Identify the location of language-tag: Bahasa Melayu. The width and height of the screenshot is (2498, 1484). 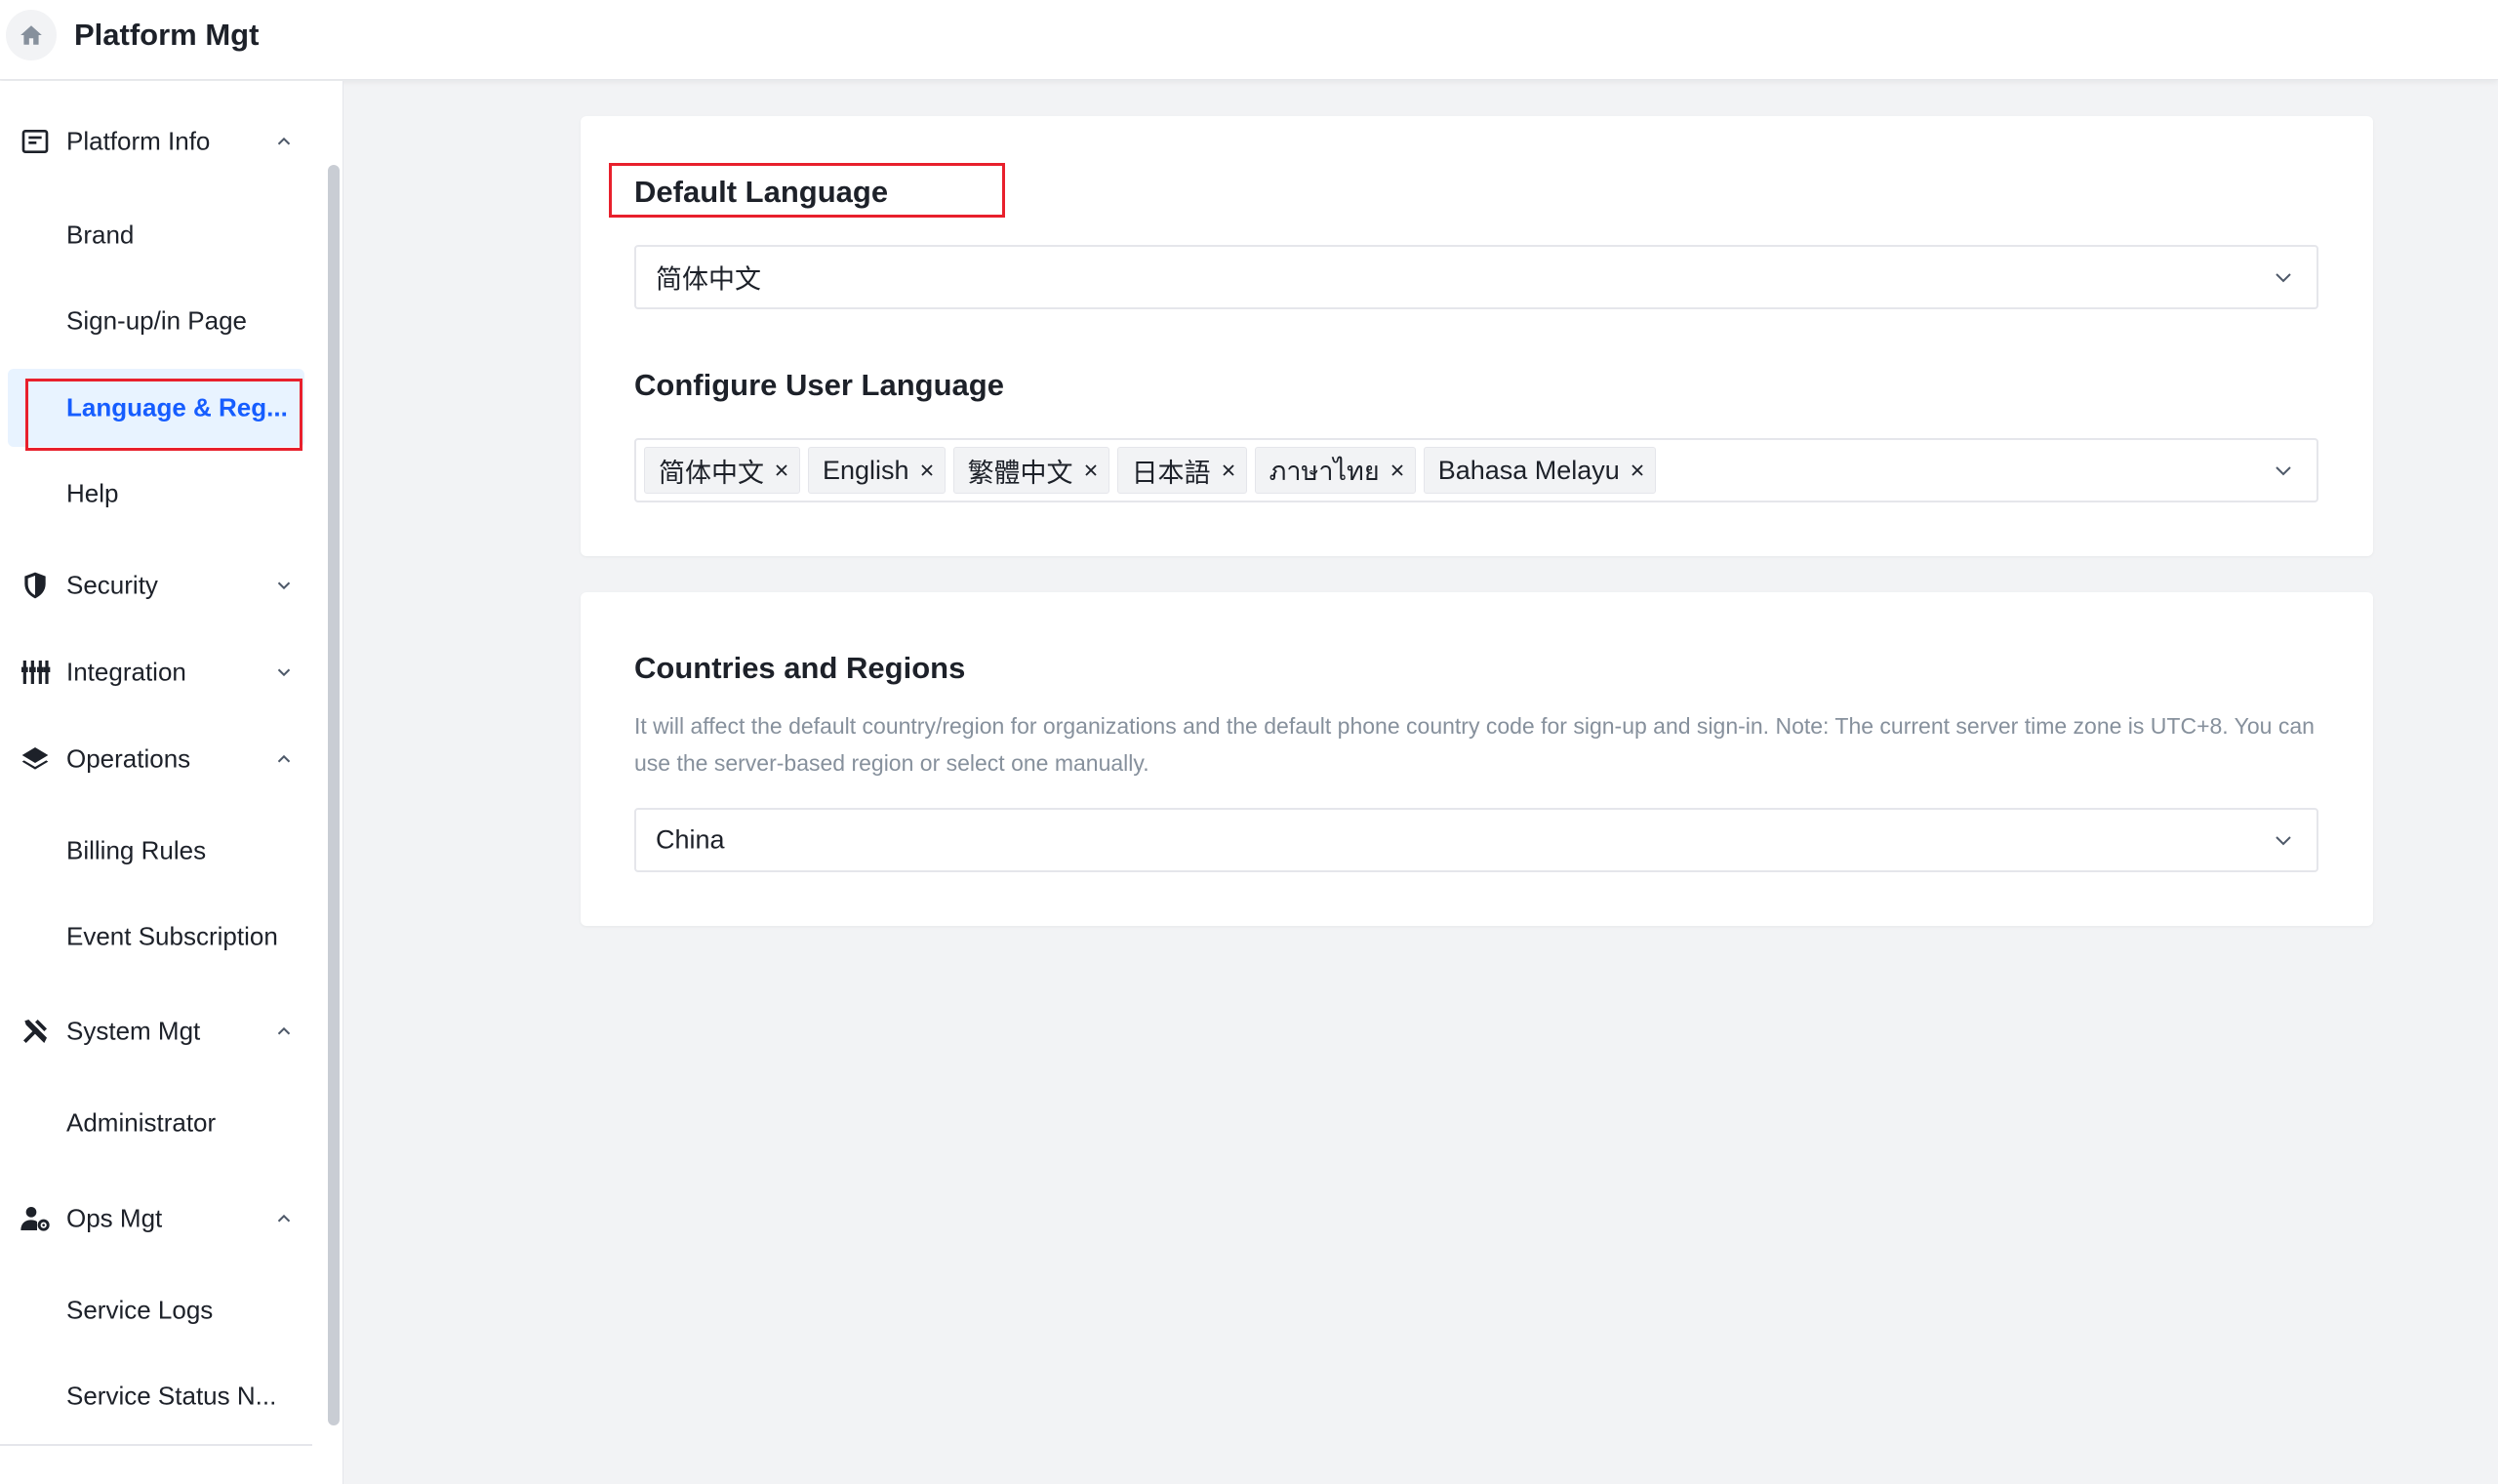
(1539, 470).